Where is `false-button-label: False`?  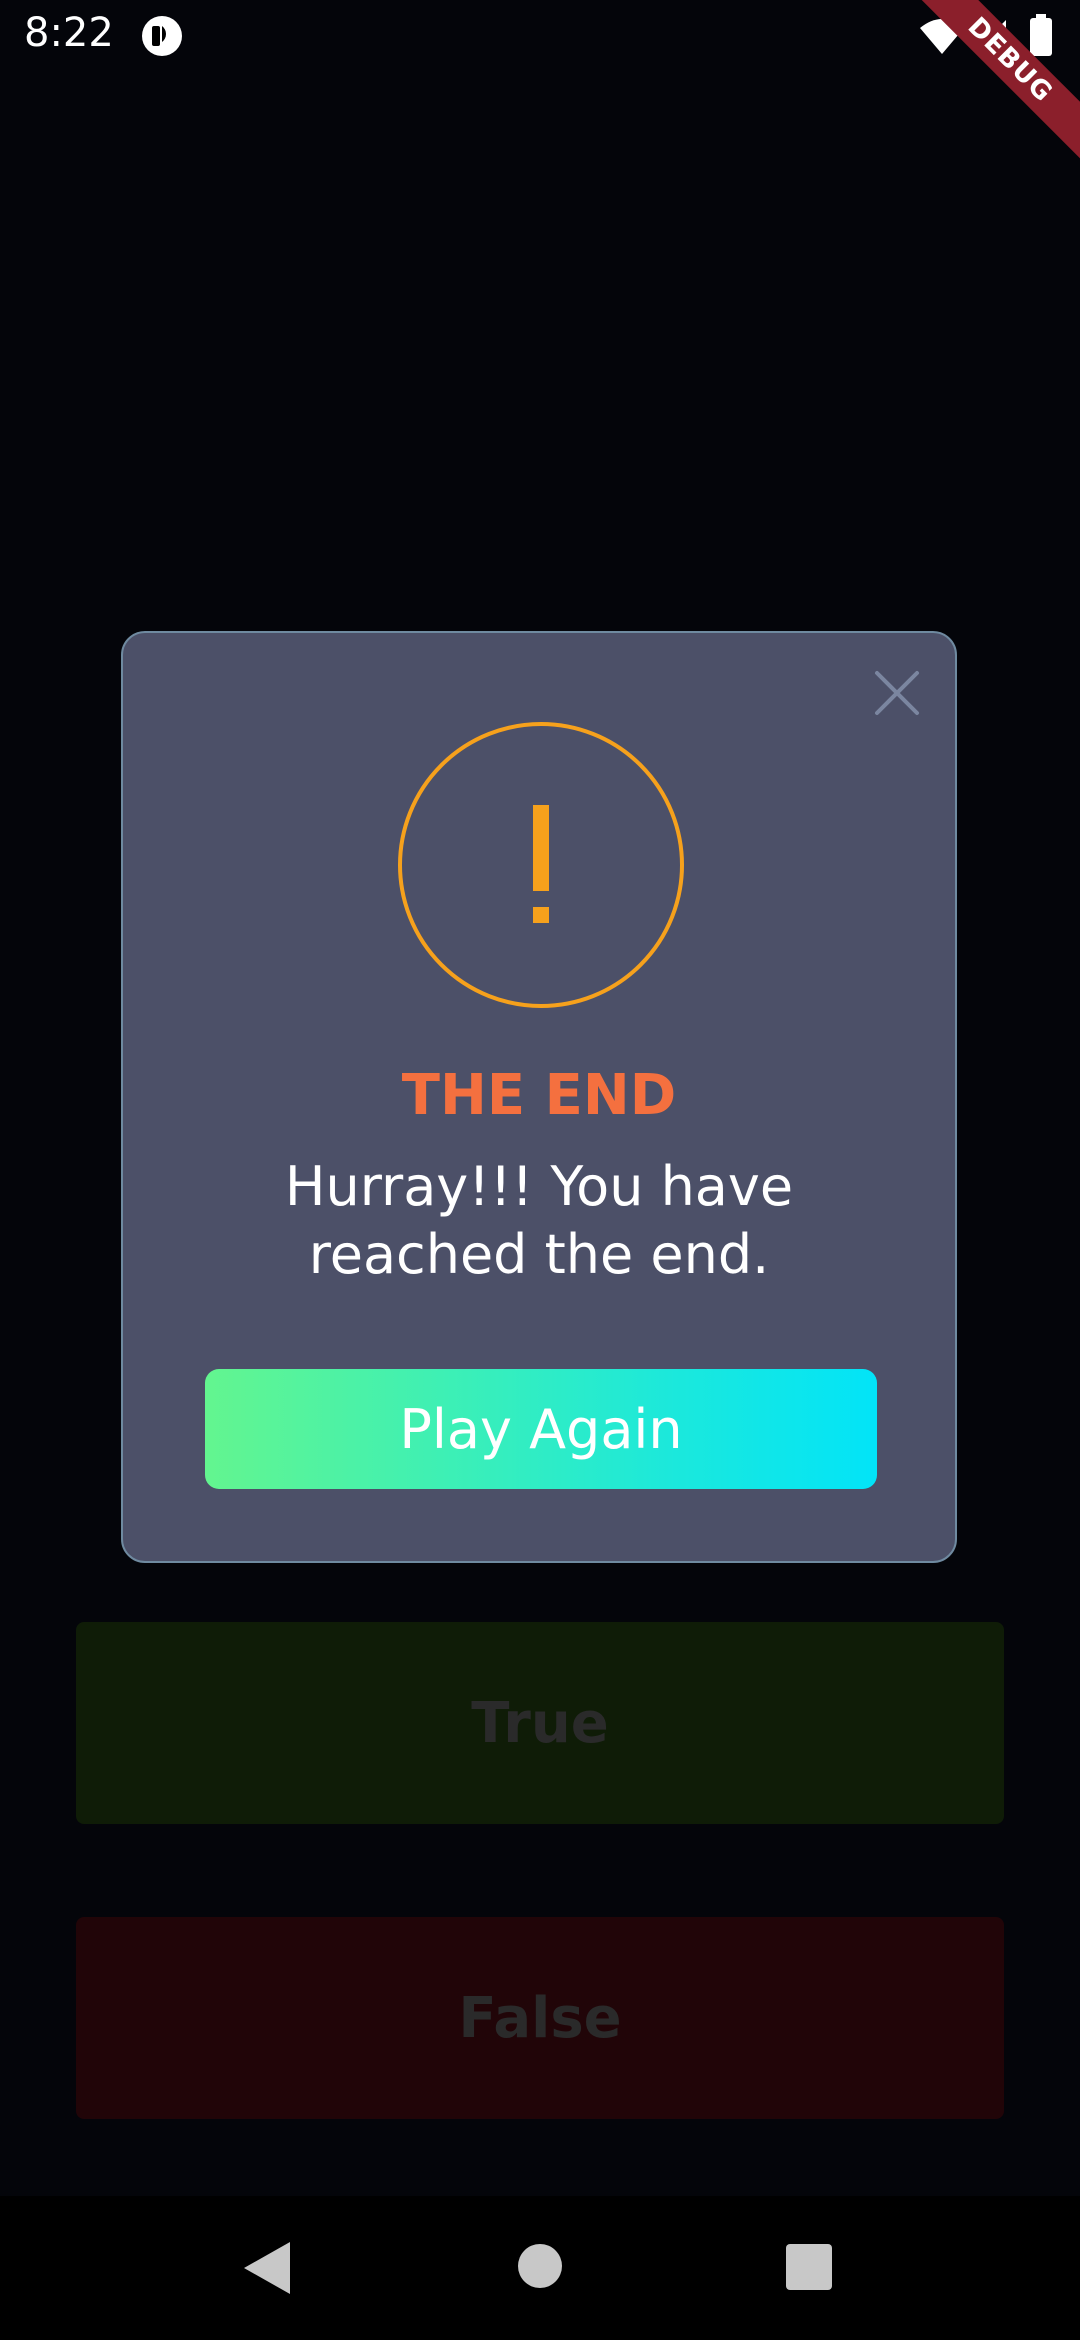
false-button-label: False is located at coordinates (540, 2018).